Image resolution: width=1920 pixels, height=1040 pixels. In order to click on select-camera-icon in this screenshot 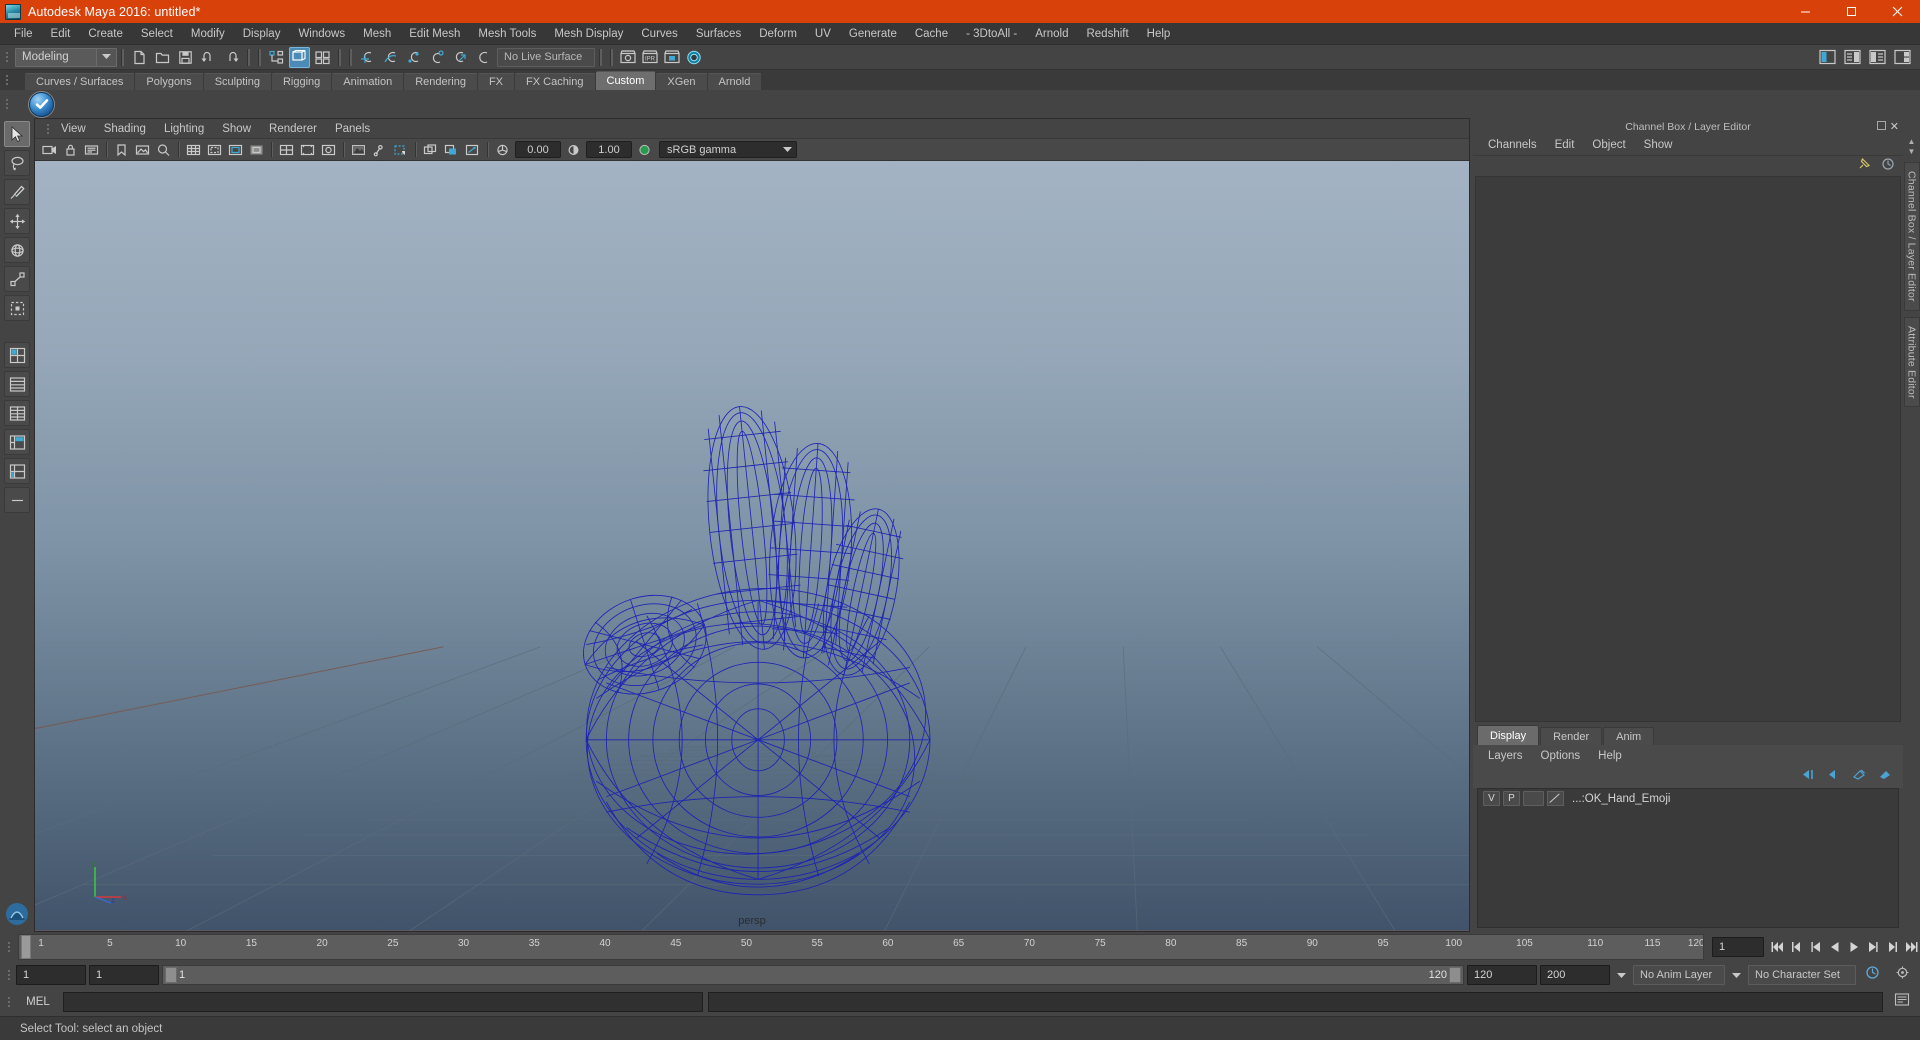, I will do `click(49, 149)`.